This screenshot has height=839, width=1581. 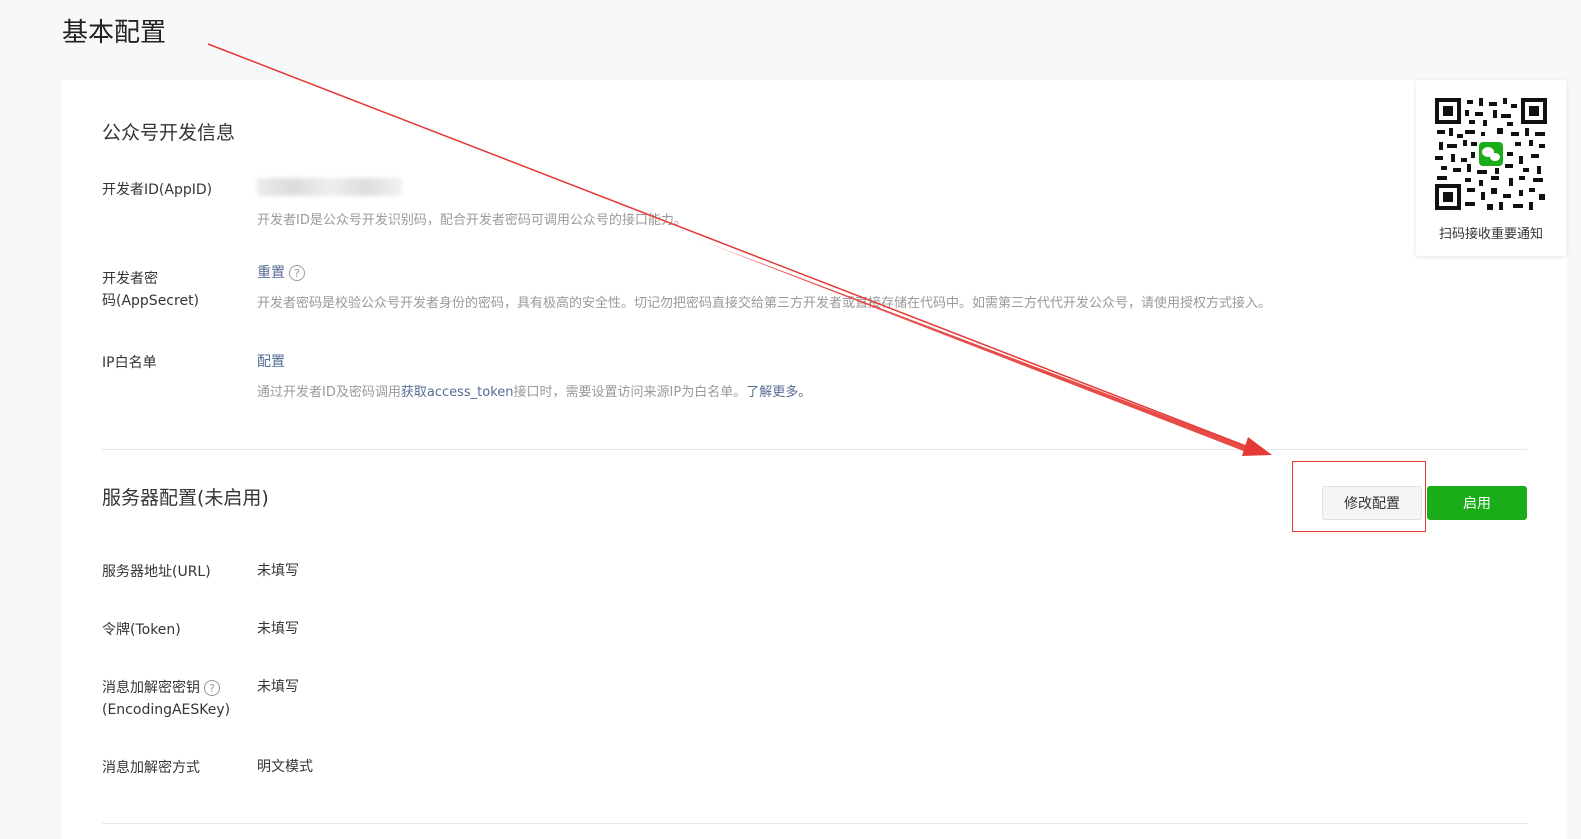 I want to click on qr-caption: 扫码接收重要通知, so click(x=1490, y=234).